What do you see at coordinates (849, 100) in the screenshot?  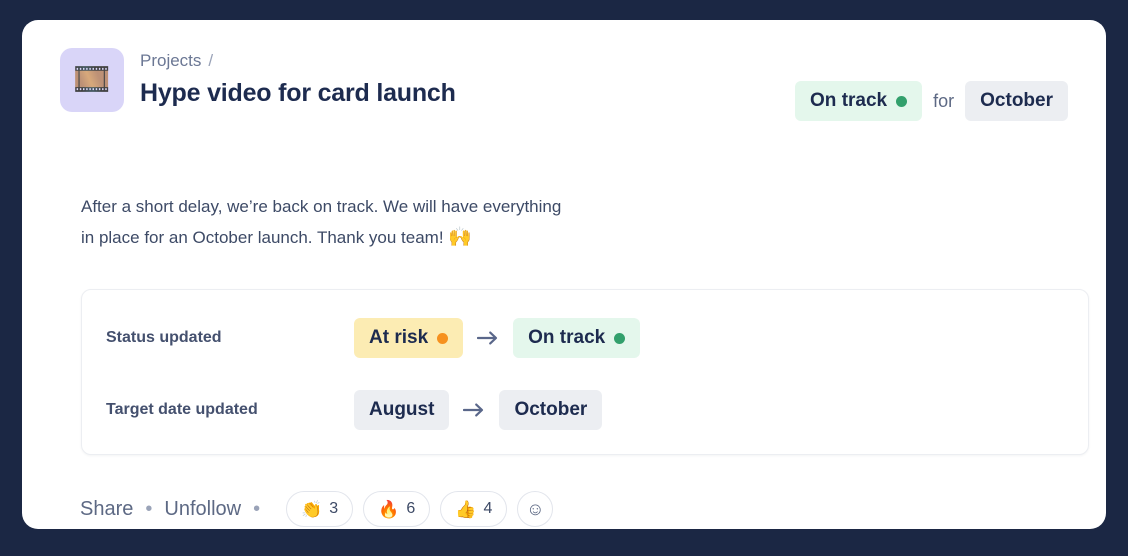 I see `status-badge-label: On track` at bounding box center [849, 100].